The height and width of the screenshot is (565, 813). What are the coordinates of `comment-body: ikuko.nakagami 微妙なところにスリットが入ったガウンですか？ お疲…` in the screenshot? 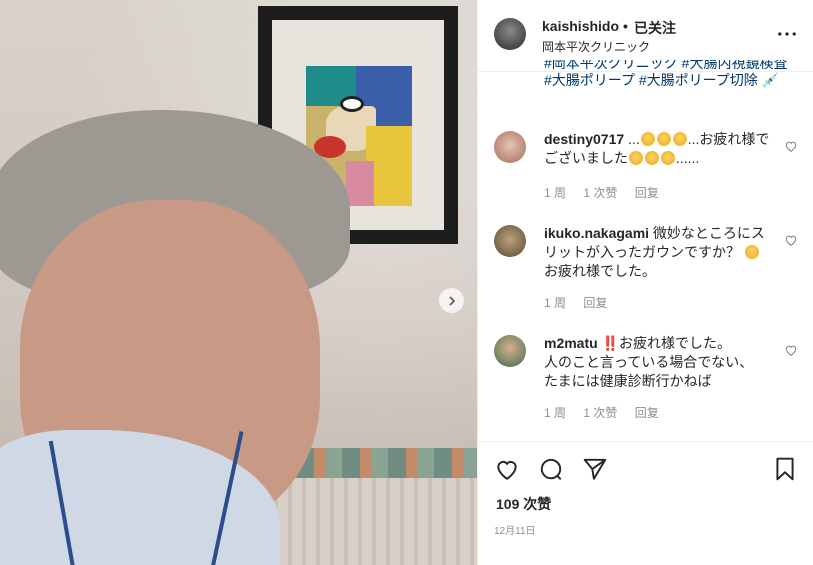 It's located at (660, 252).